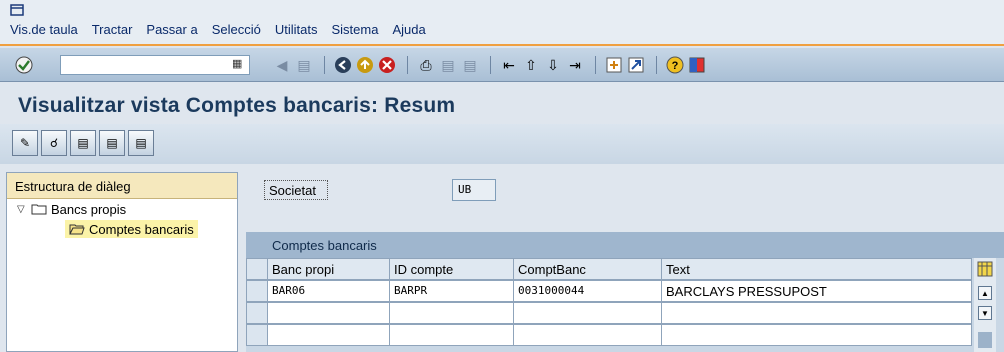  What do you see at coordinates (343, 65) in the screenshot?
I see `back-nav-icon` at bounding box center [343, 65].